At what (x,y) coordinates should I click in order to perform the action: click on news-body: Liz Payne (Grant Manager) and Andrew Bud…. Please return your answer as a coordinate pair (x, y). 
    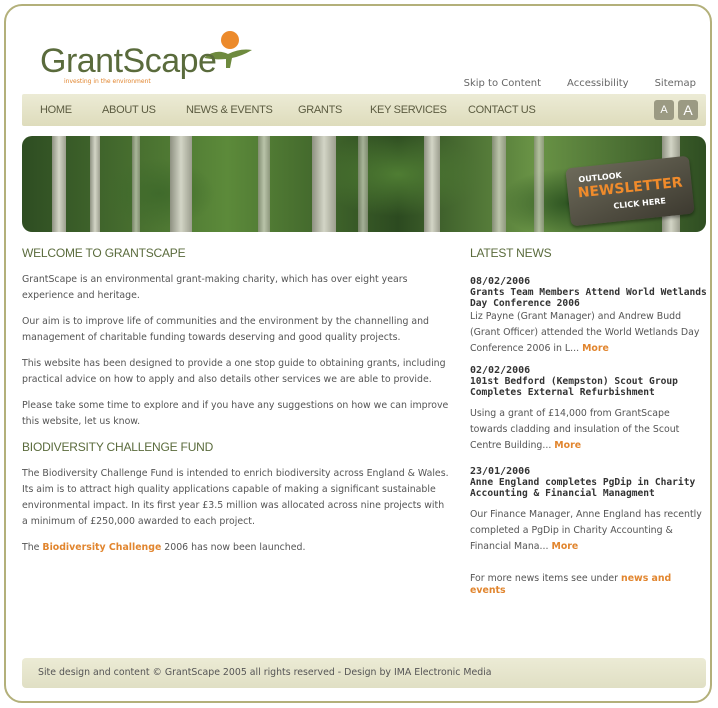
    Looking at the image, I should click on (590, 333).